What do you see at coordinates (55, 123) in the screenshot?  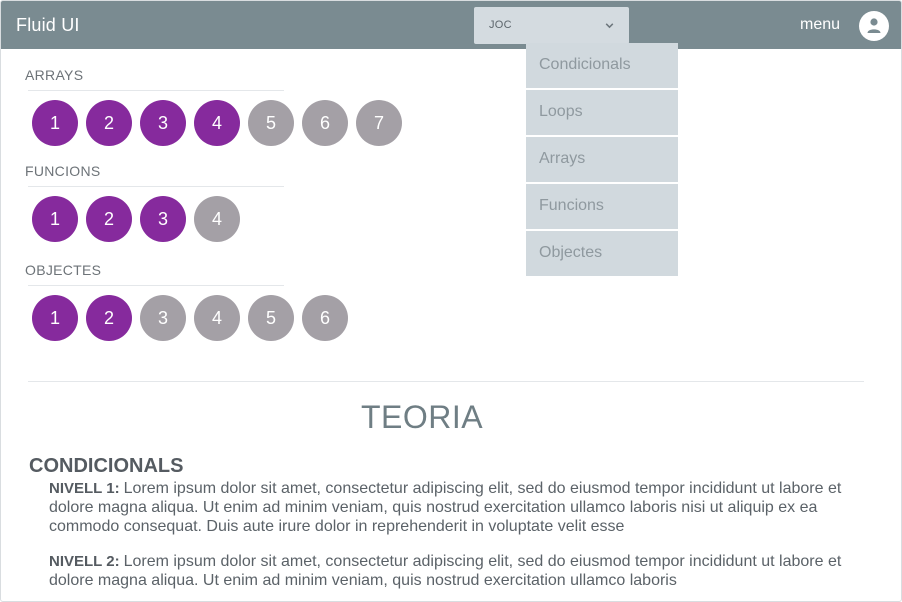 I see `level-button-arrays-1: 1` at bounding box center [55, 123].